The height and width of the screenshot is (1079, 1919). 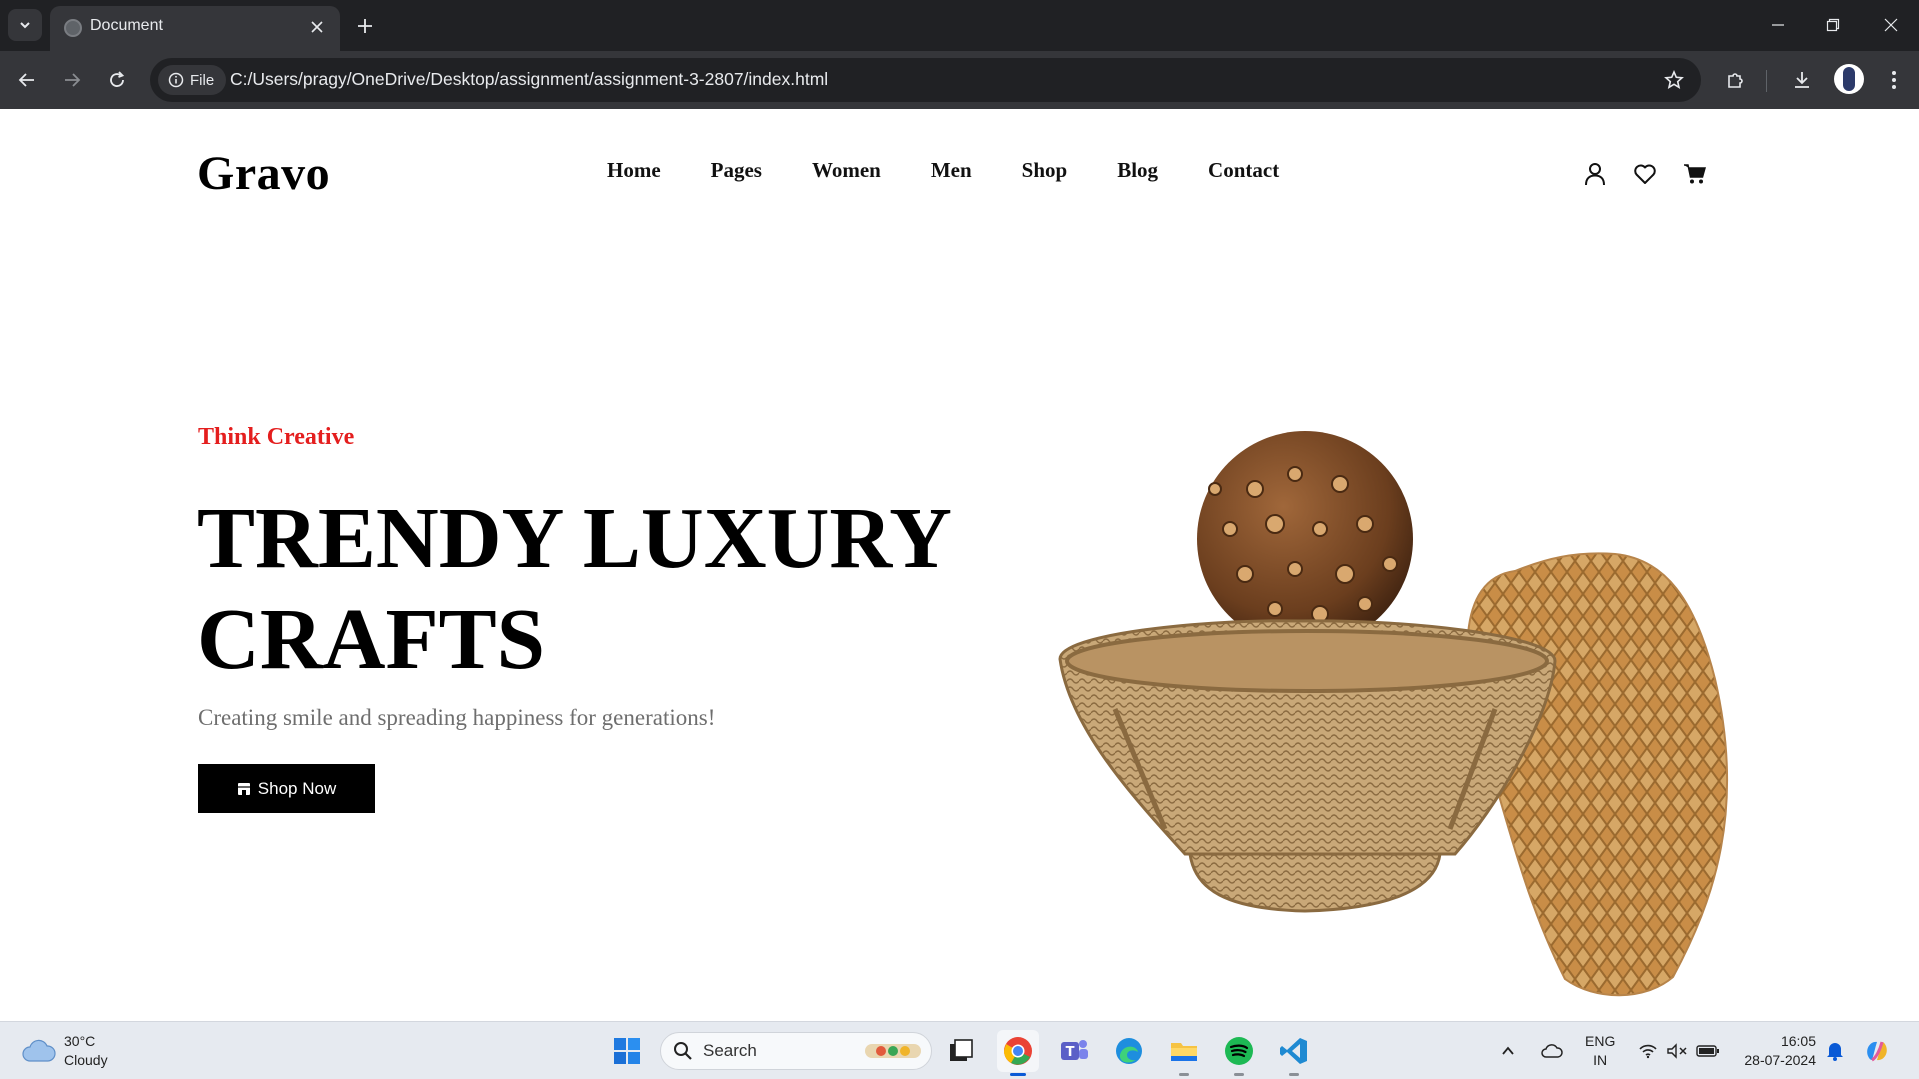 I want to click on nav-home: Home, so click(x=634, y=170).